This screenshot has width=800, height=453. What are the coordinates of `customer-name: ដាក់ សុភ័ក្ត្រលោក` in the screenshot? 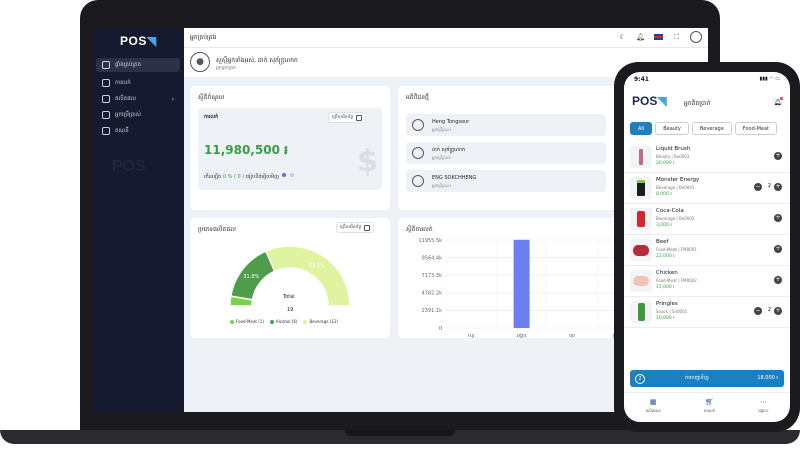 It's located at (449, 150).